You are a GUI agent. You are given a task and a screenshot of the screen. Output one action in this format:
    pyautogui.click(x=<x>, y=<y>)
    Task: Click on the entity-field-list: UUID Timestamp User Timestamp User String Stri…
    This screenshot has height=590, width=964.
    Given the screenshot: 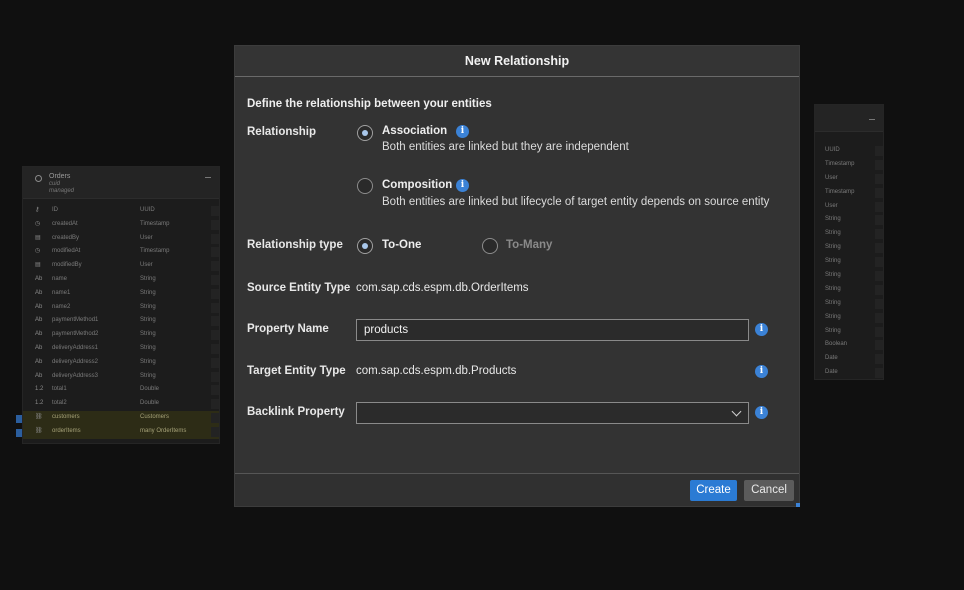 What is the action you would take?
    pyautogui.click(x=849, y=256)
    